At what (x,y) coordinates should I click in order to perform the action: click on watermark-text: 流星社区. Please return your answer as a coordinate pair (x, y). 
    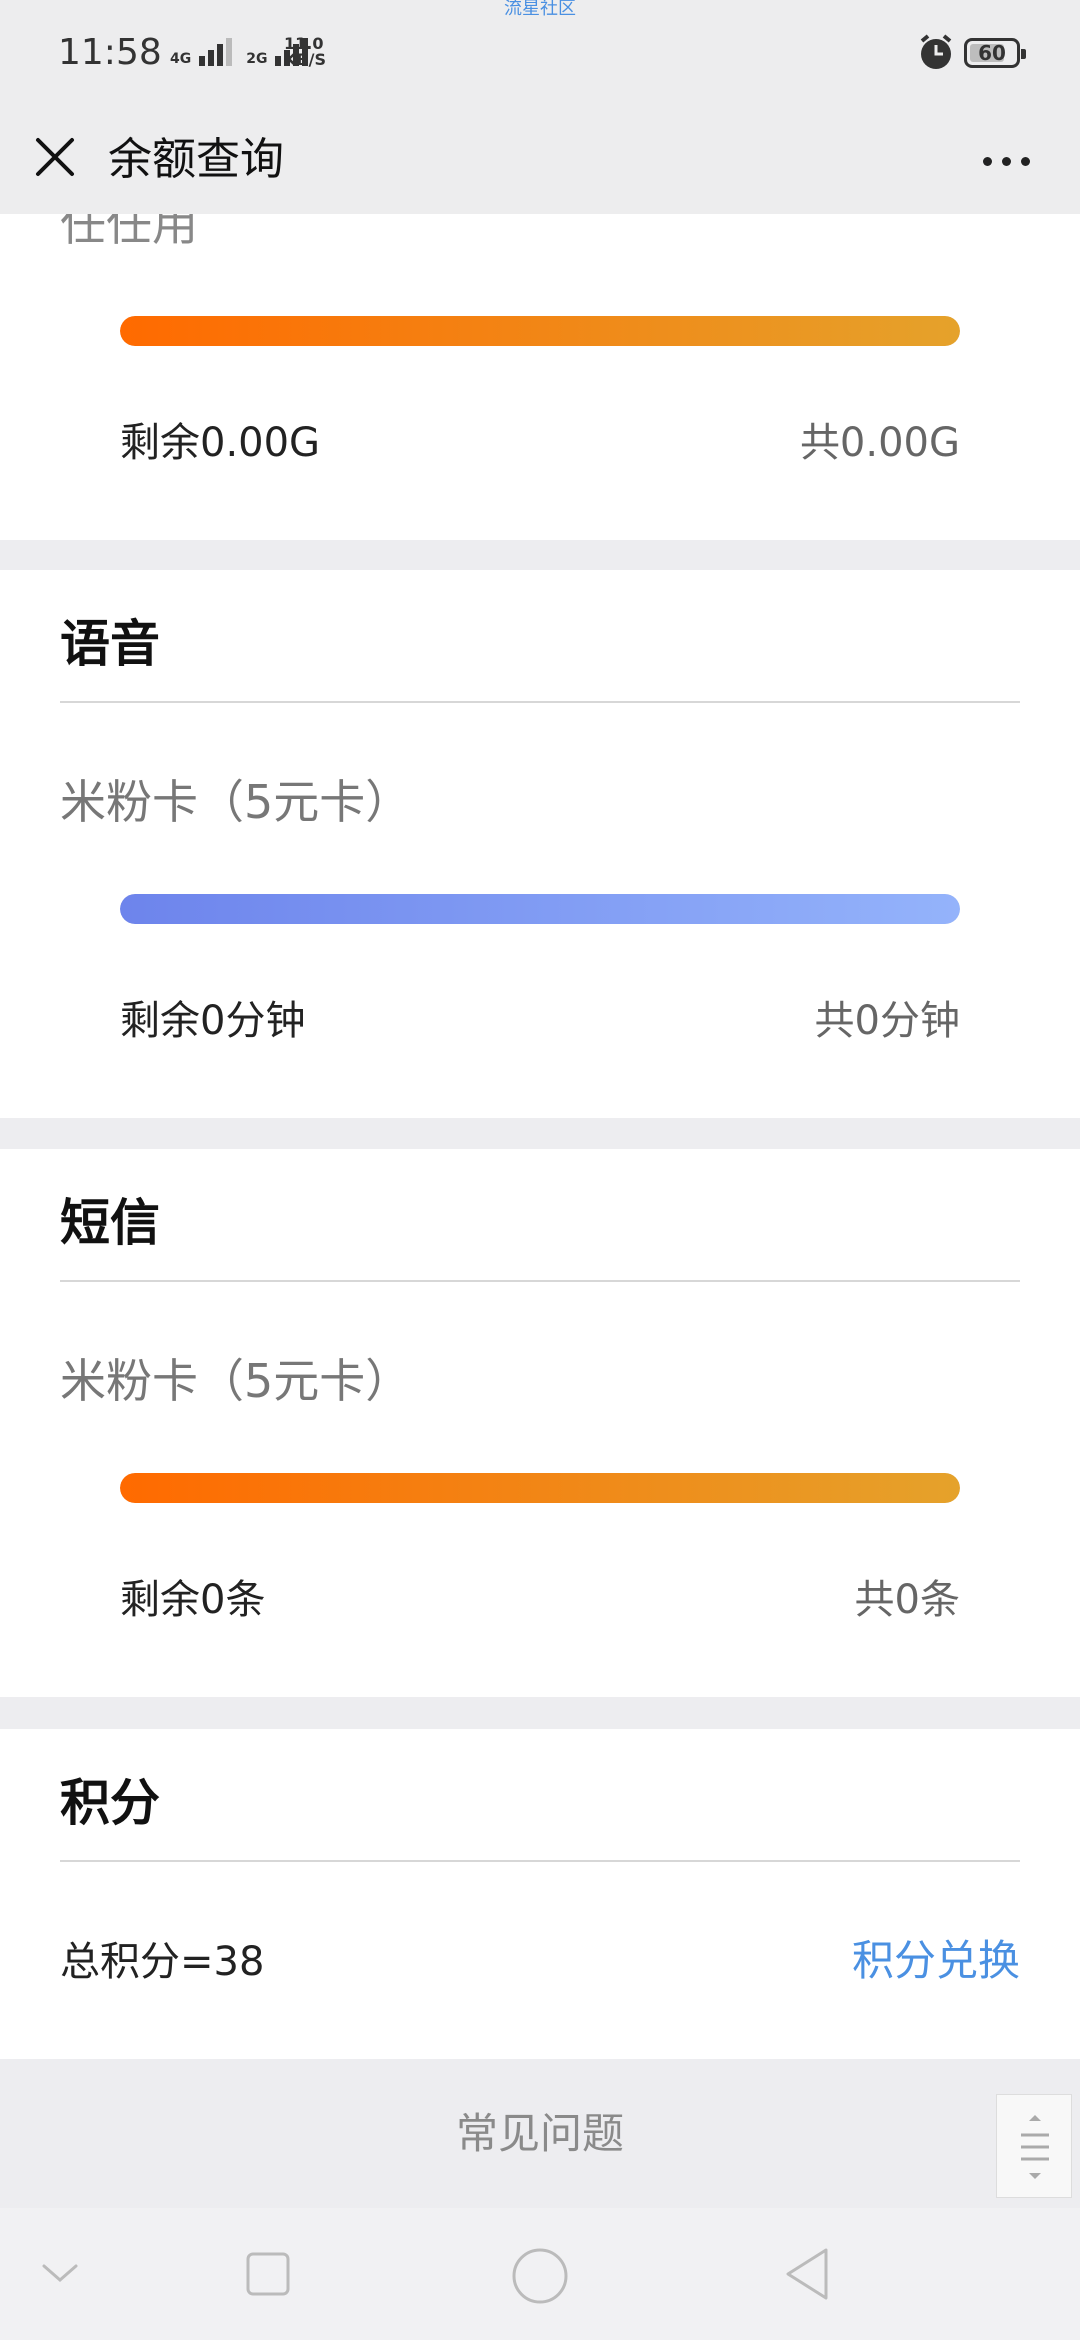
    Looking at the image, I should click on (540, 9).